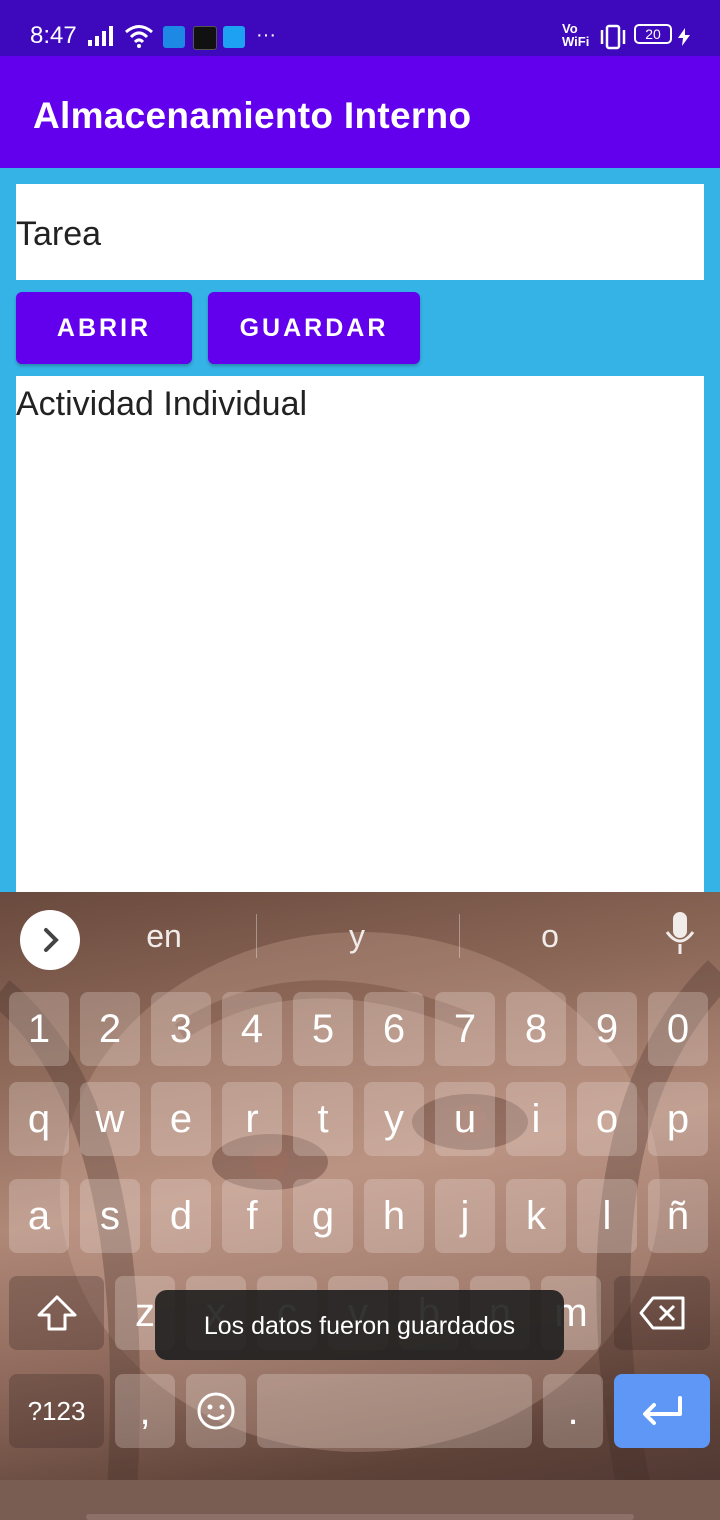  Describe the element at coordinates (110, 1029) in the screenshot. I see `key-2: 2` at that location.